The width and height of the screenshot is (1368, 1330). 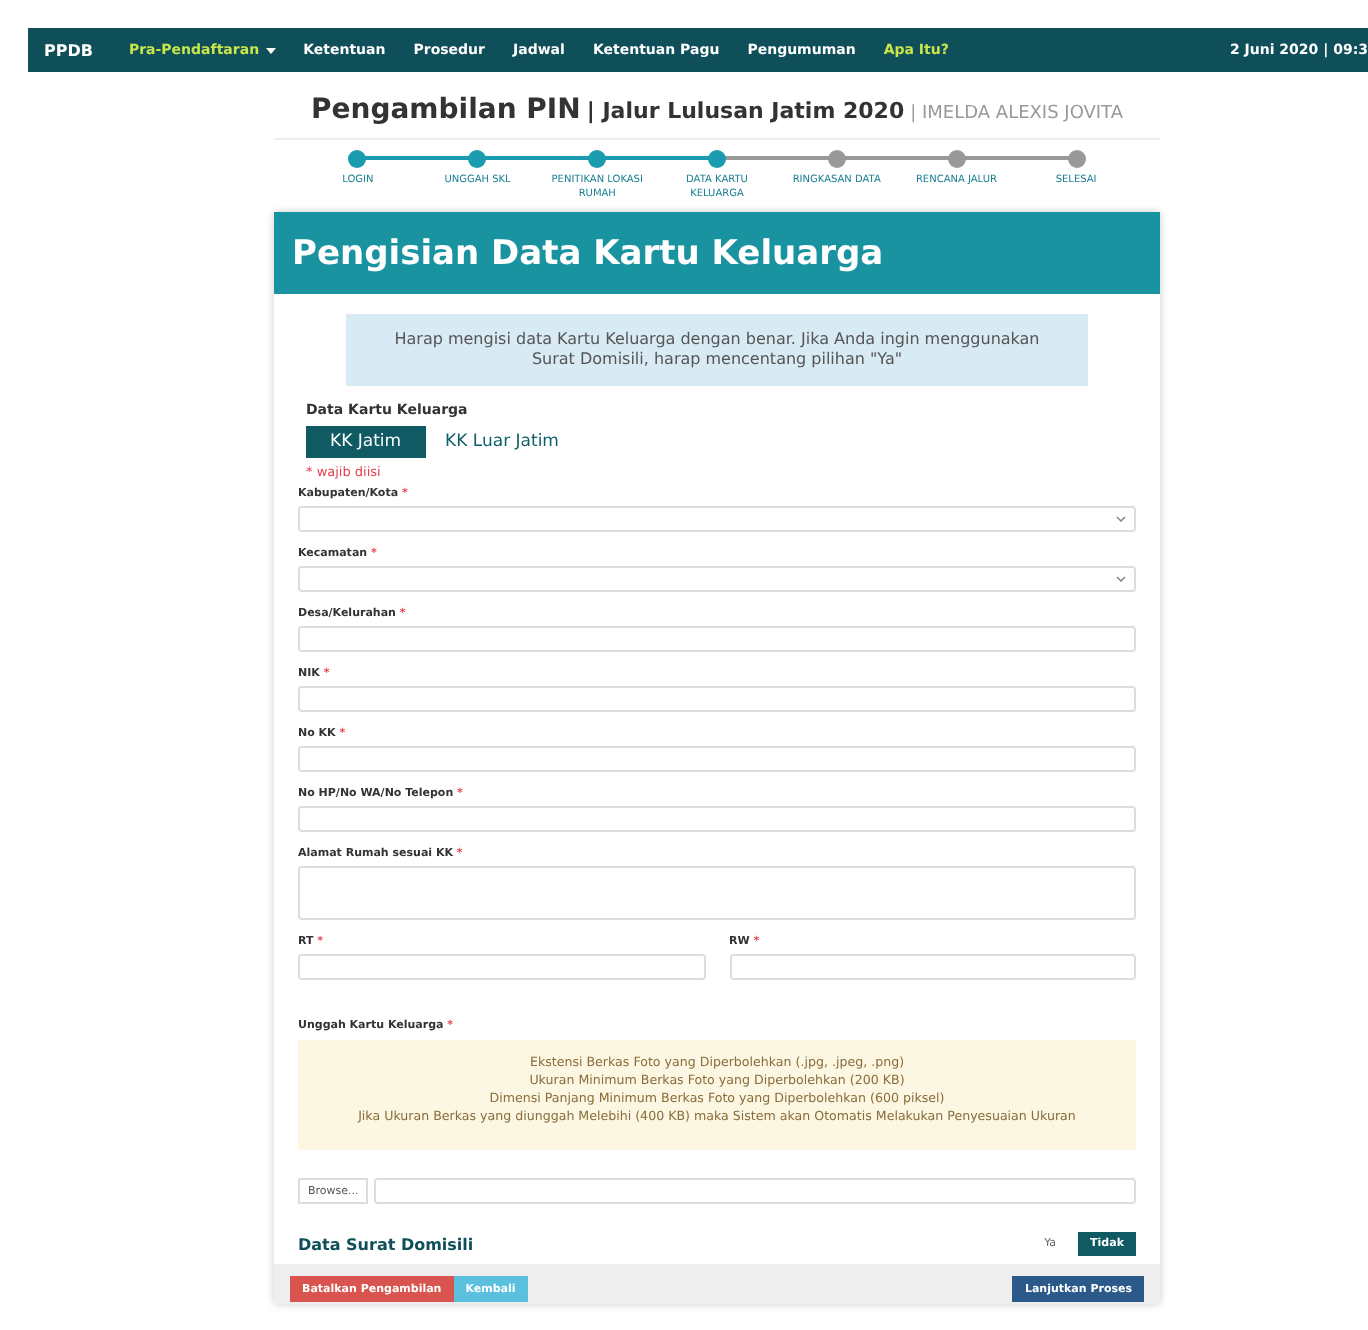 I want to click on card-title: Pengisian Data Kartu Keluarga, so click(x=588, y=253).